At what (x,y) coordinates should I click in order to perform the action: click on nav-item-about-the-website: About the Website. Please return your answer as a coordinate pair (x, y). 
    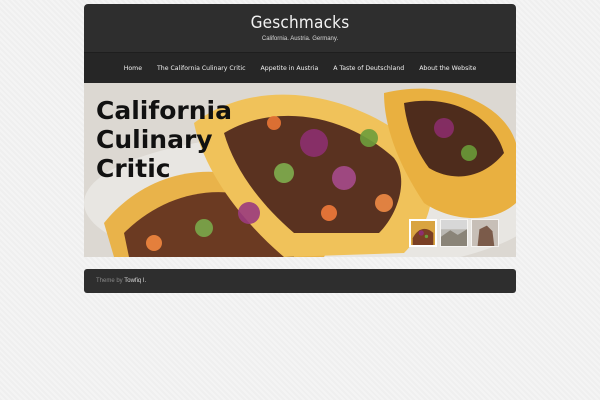
    Looking at the image, I should click on (448, 68).